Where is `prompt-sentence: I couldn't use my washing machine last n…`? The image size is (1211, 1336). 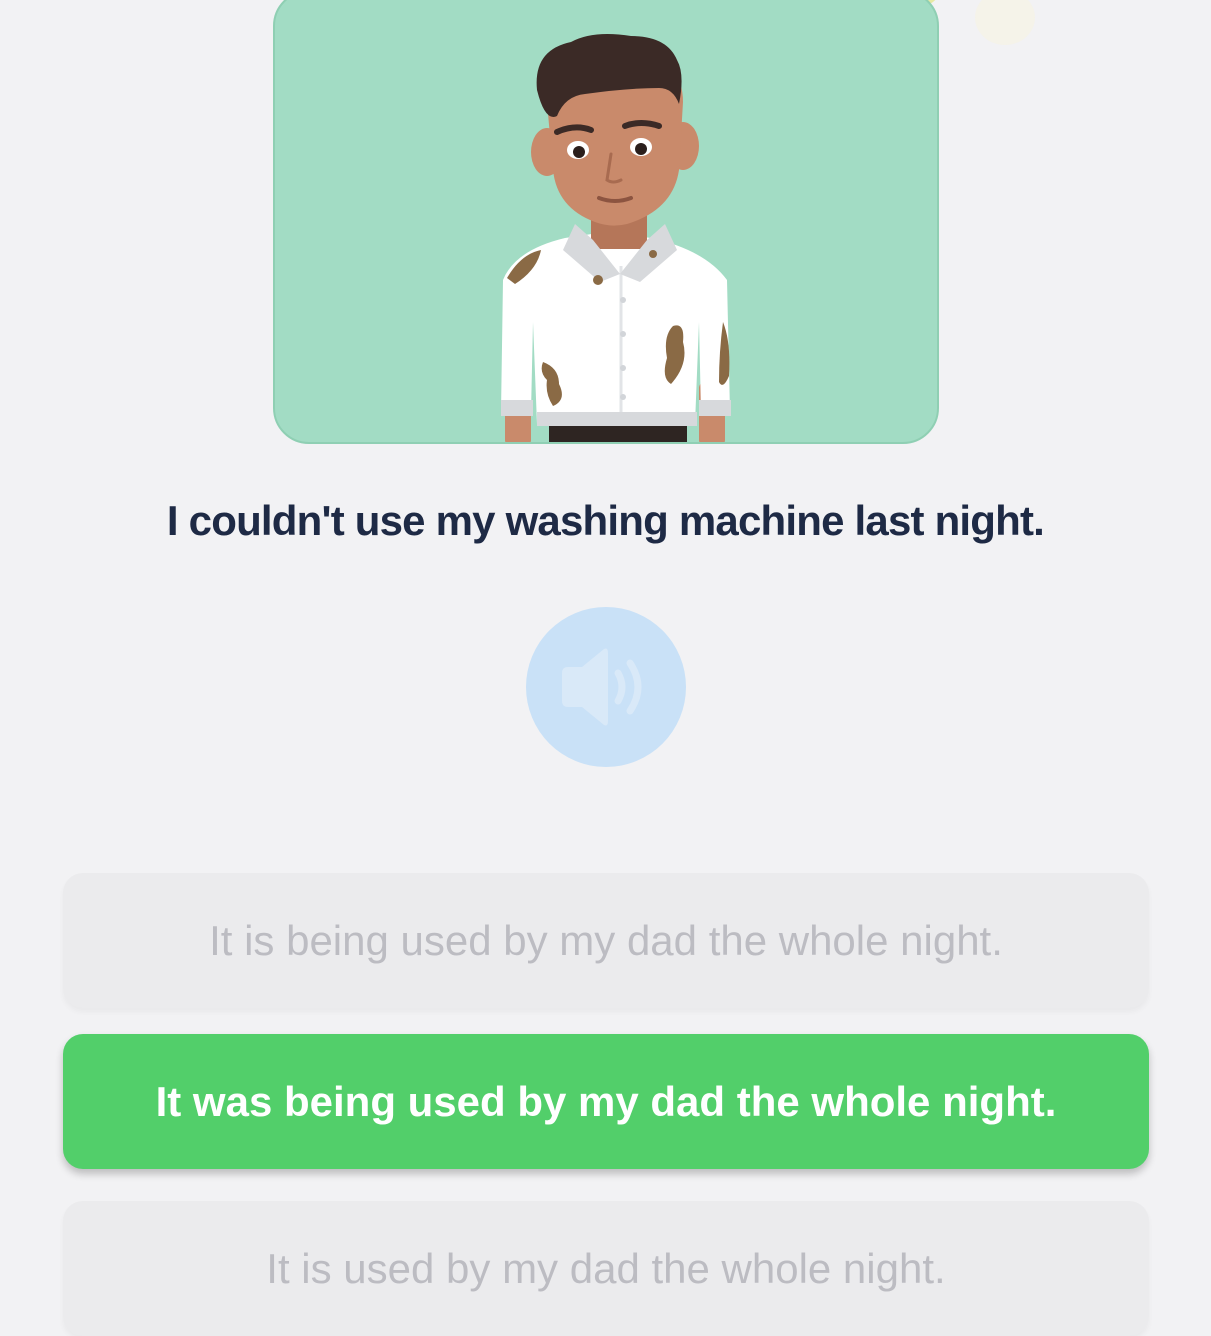 prompt-sentence: I couldn't use my washing machine last n… is located at coordinates (605, 520).